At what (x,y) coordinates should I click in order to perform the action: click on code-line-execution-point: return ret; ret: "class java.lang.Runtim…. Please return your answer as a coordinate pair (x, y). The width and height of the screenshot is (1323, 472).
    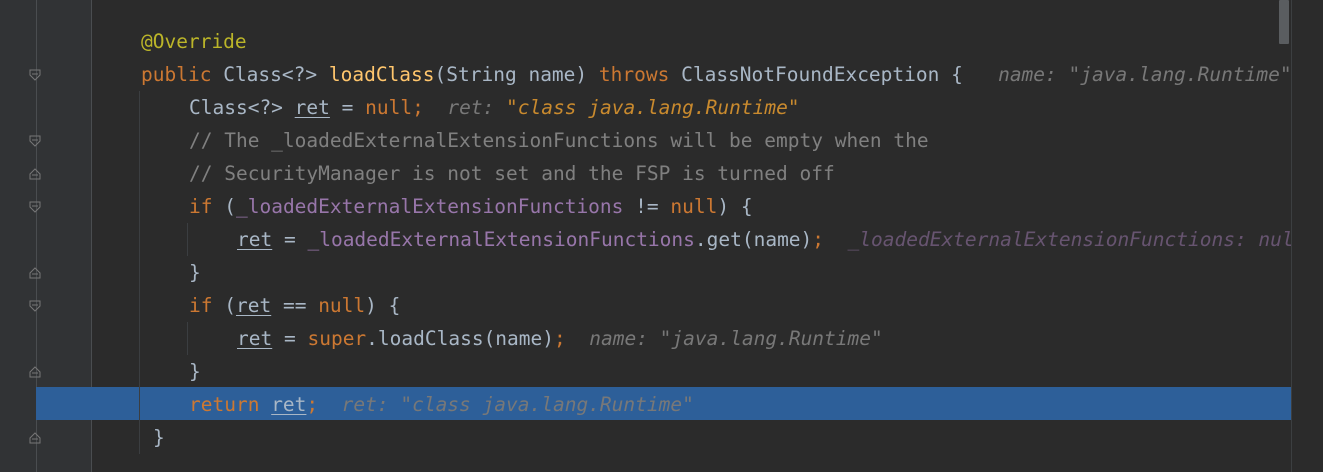
    Looking at the image, I should click on (441, 404).